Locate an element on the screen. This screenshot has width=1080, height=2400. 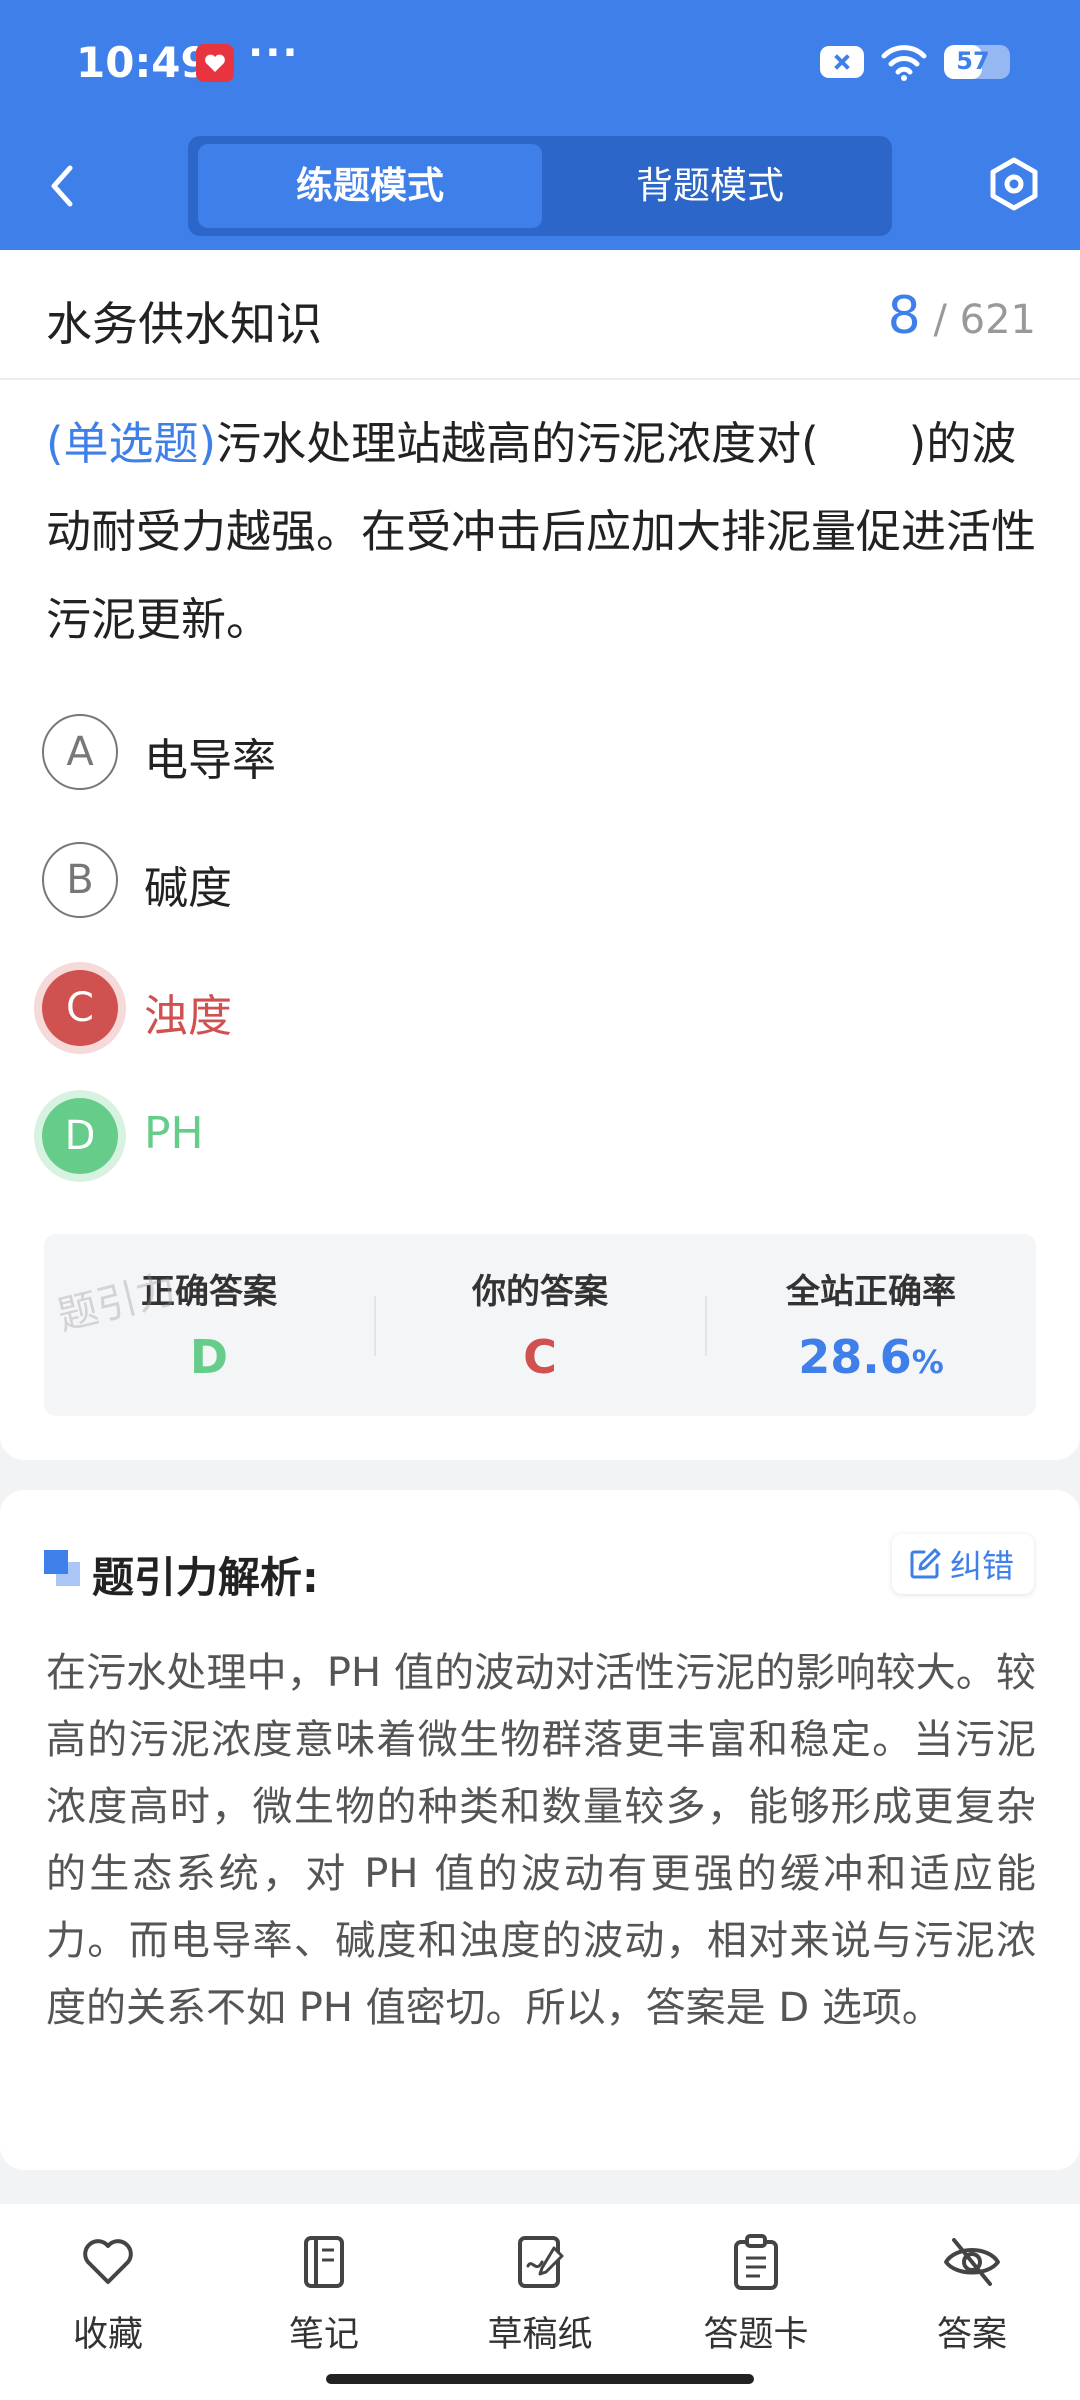
tab-practice-mode: 练题模式 is located at coordinates (370, 186).